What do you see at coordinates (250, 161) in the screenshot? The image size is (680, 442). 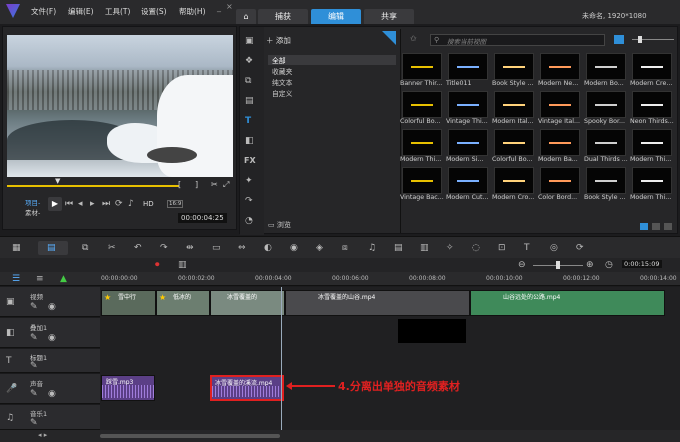 I see `filter-icon: FX` at bounding box center [250, 161].